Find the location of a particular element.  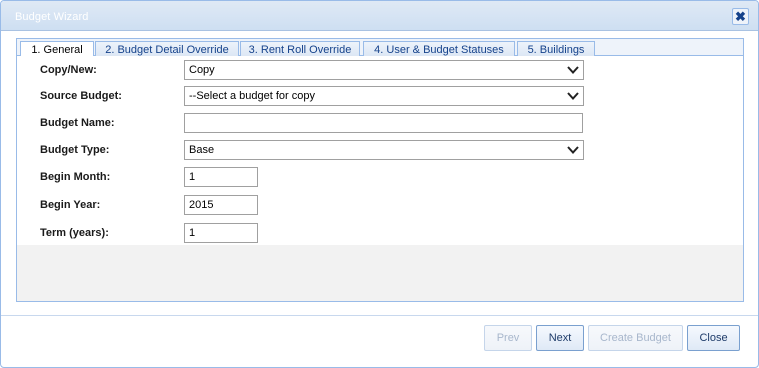

term-years-input: 1 is located at coordinates (221, 233).